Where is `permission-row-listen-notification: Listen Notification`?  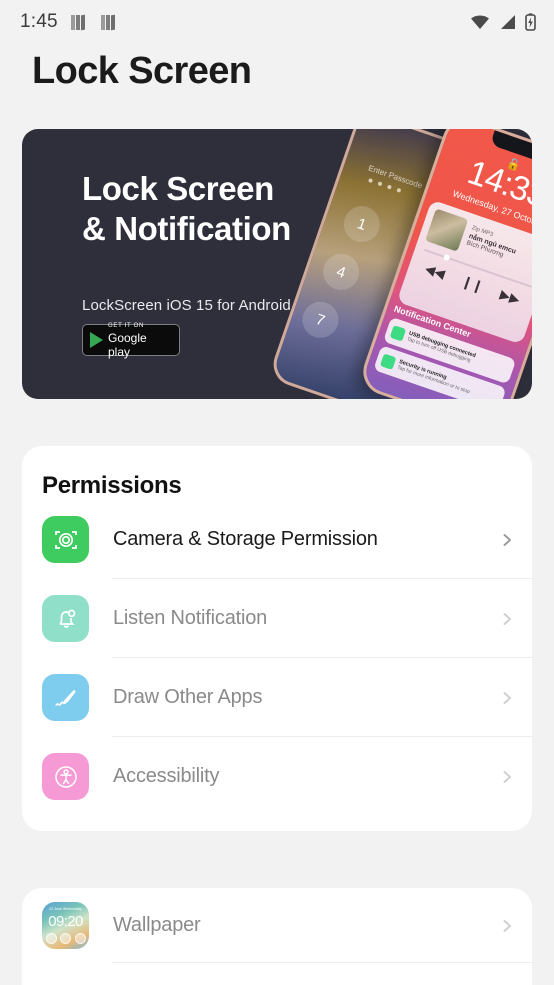 permission-row-listen-notification: Listen Notification is located at coordinates (277, 618).